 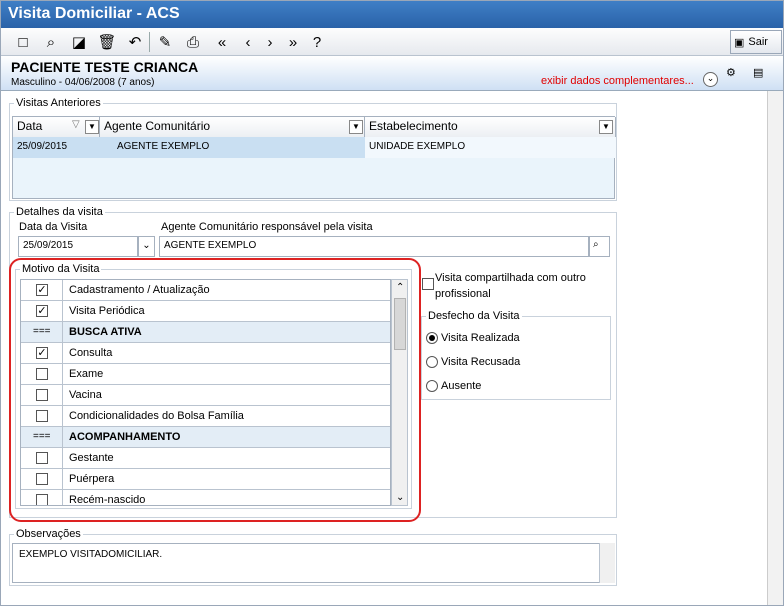 I want to click on establishment-column-header: Estabelecimento, so click(x=490, y=127).